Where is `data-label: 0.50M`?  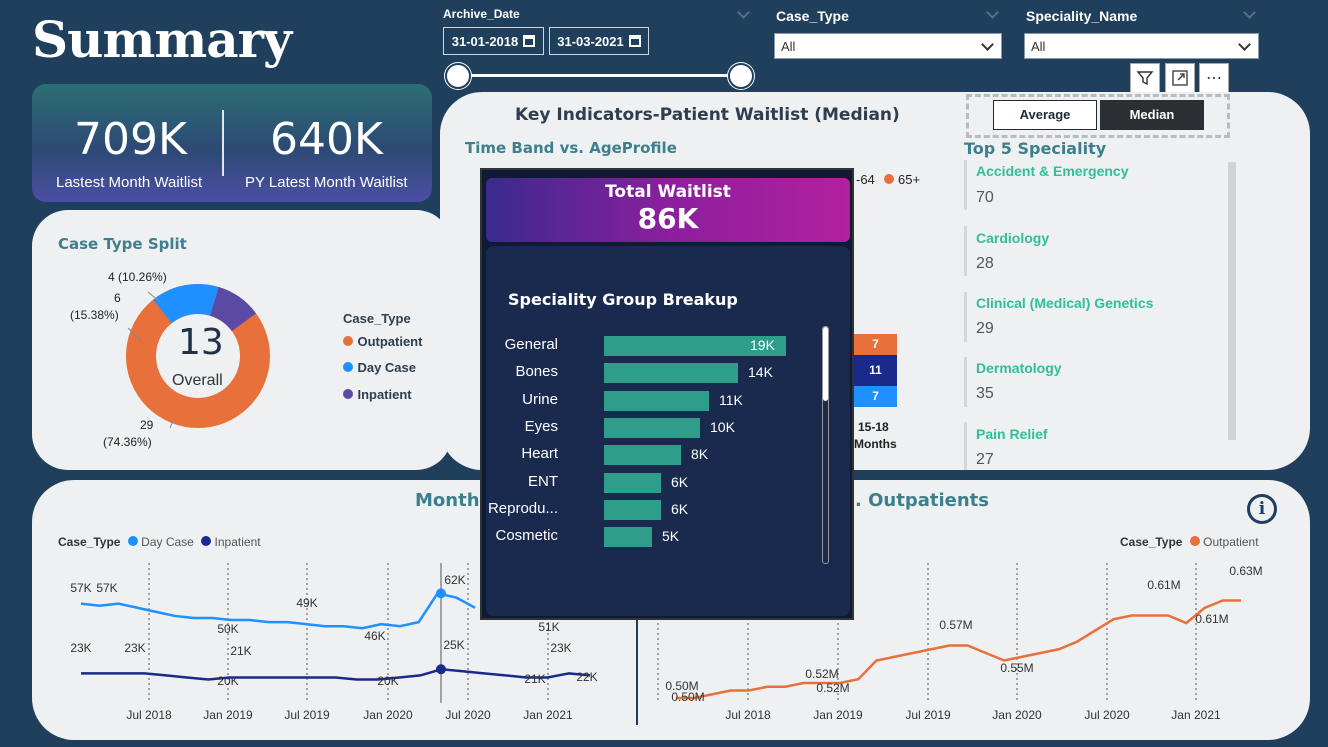
data-label: 0.50M is located at coordinates (687, 697).